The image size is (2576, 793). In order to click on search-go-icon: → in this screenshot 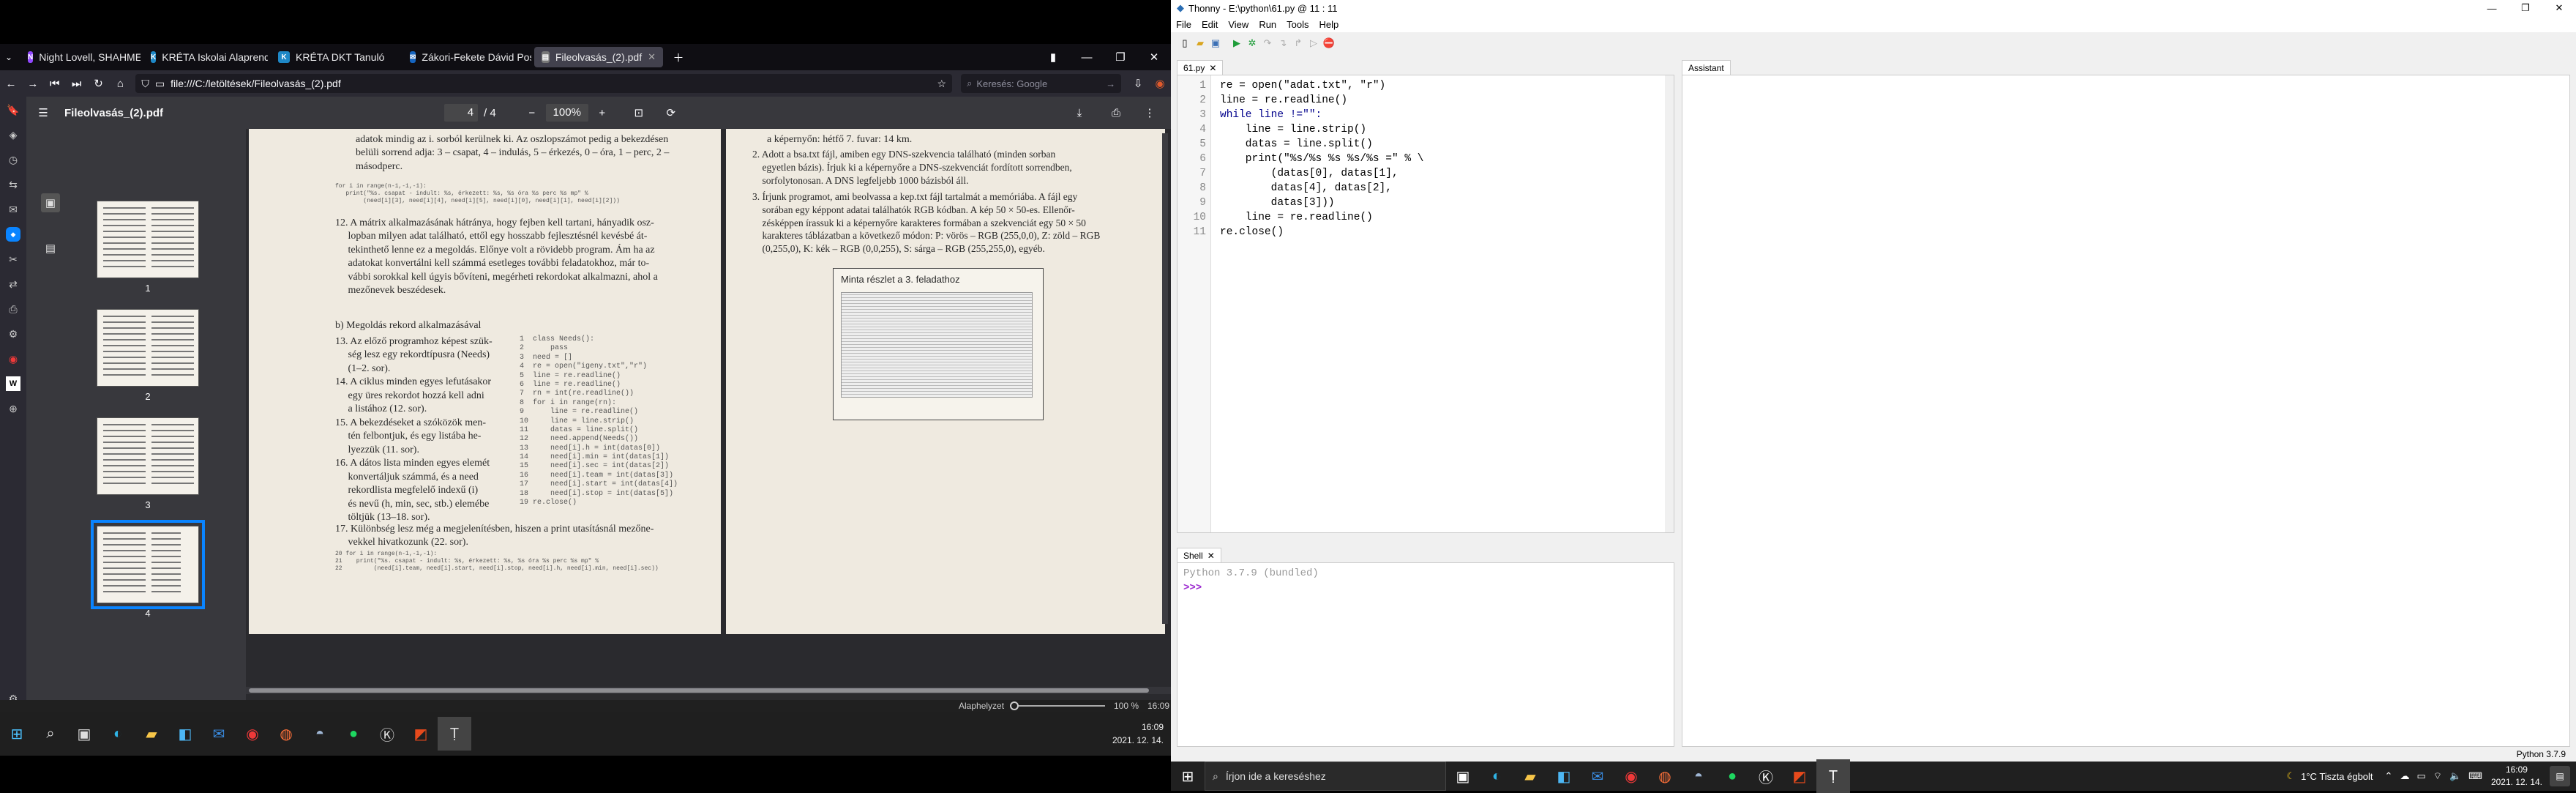, I will do `click(1110, 83)`.